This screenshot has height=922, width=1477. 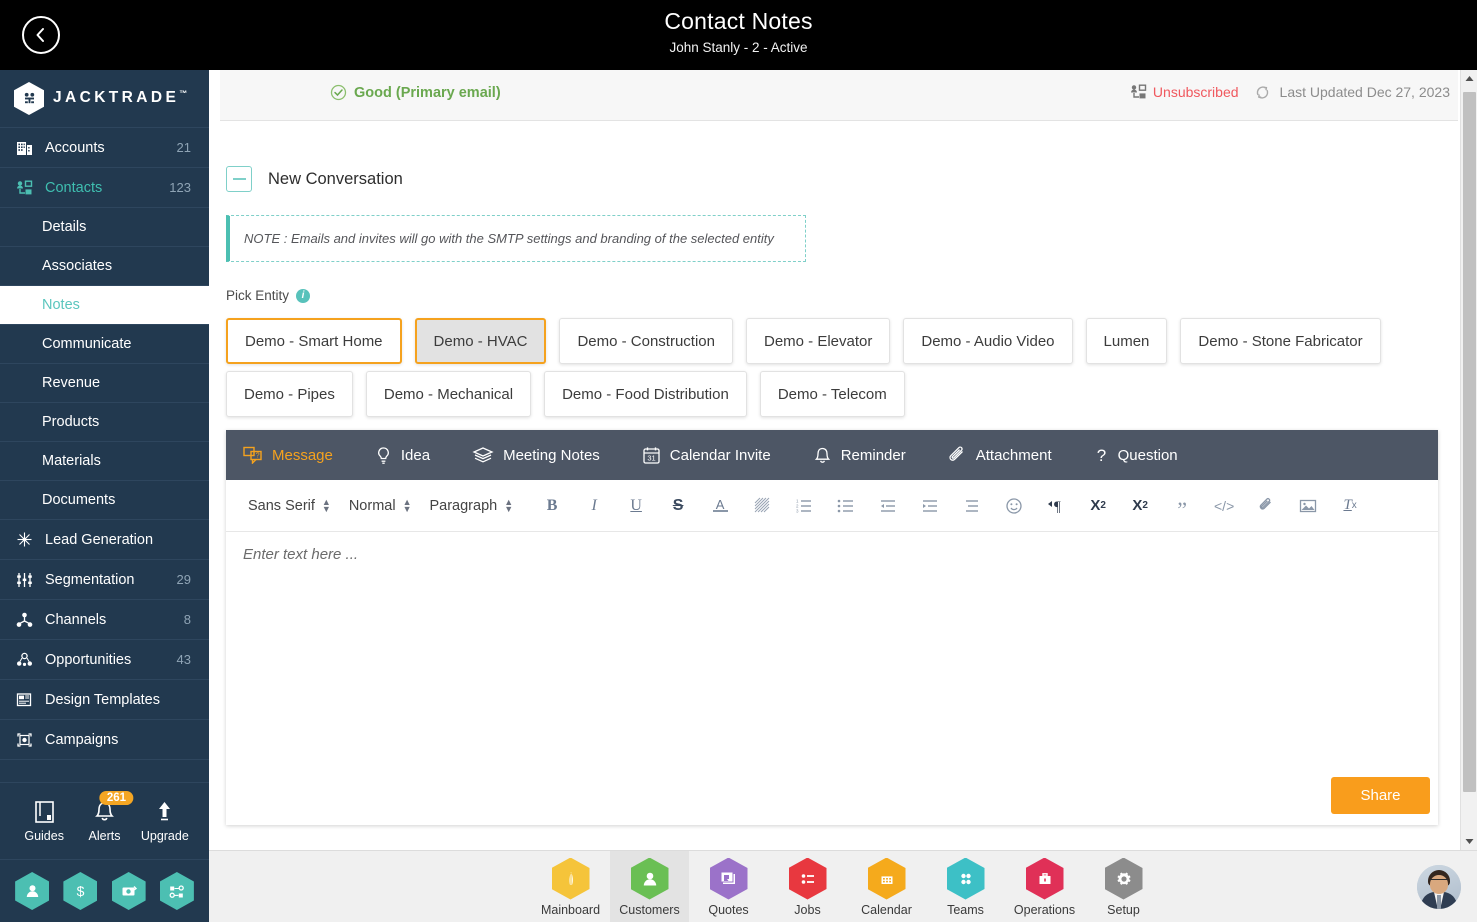 I want to click on entity-chip-demo-elevator: Demo - Elevator, so click(x=818, y=341).